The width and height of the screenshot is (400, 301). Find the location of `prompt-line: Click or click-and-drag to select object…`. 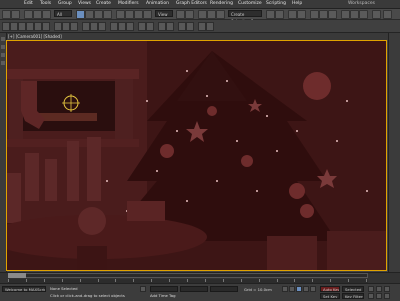

prompt-line: Click or click-and-drag to select object… is located at coordinates (87, 295).